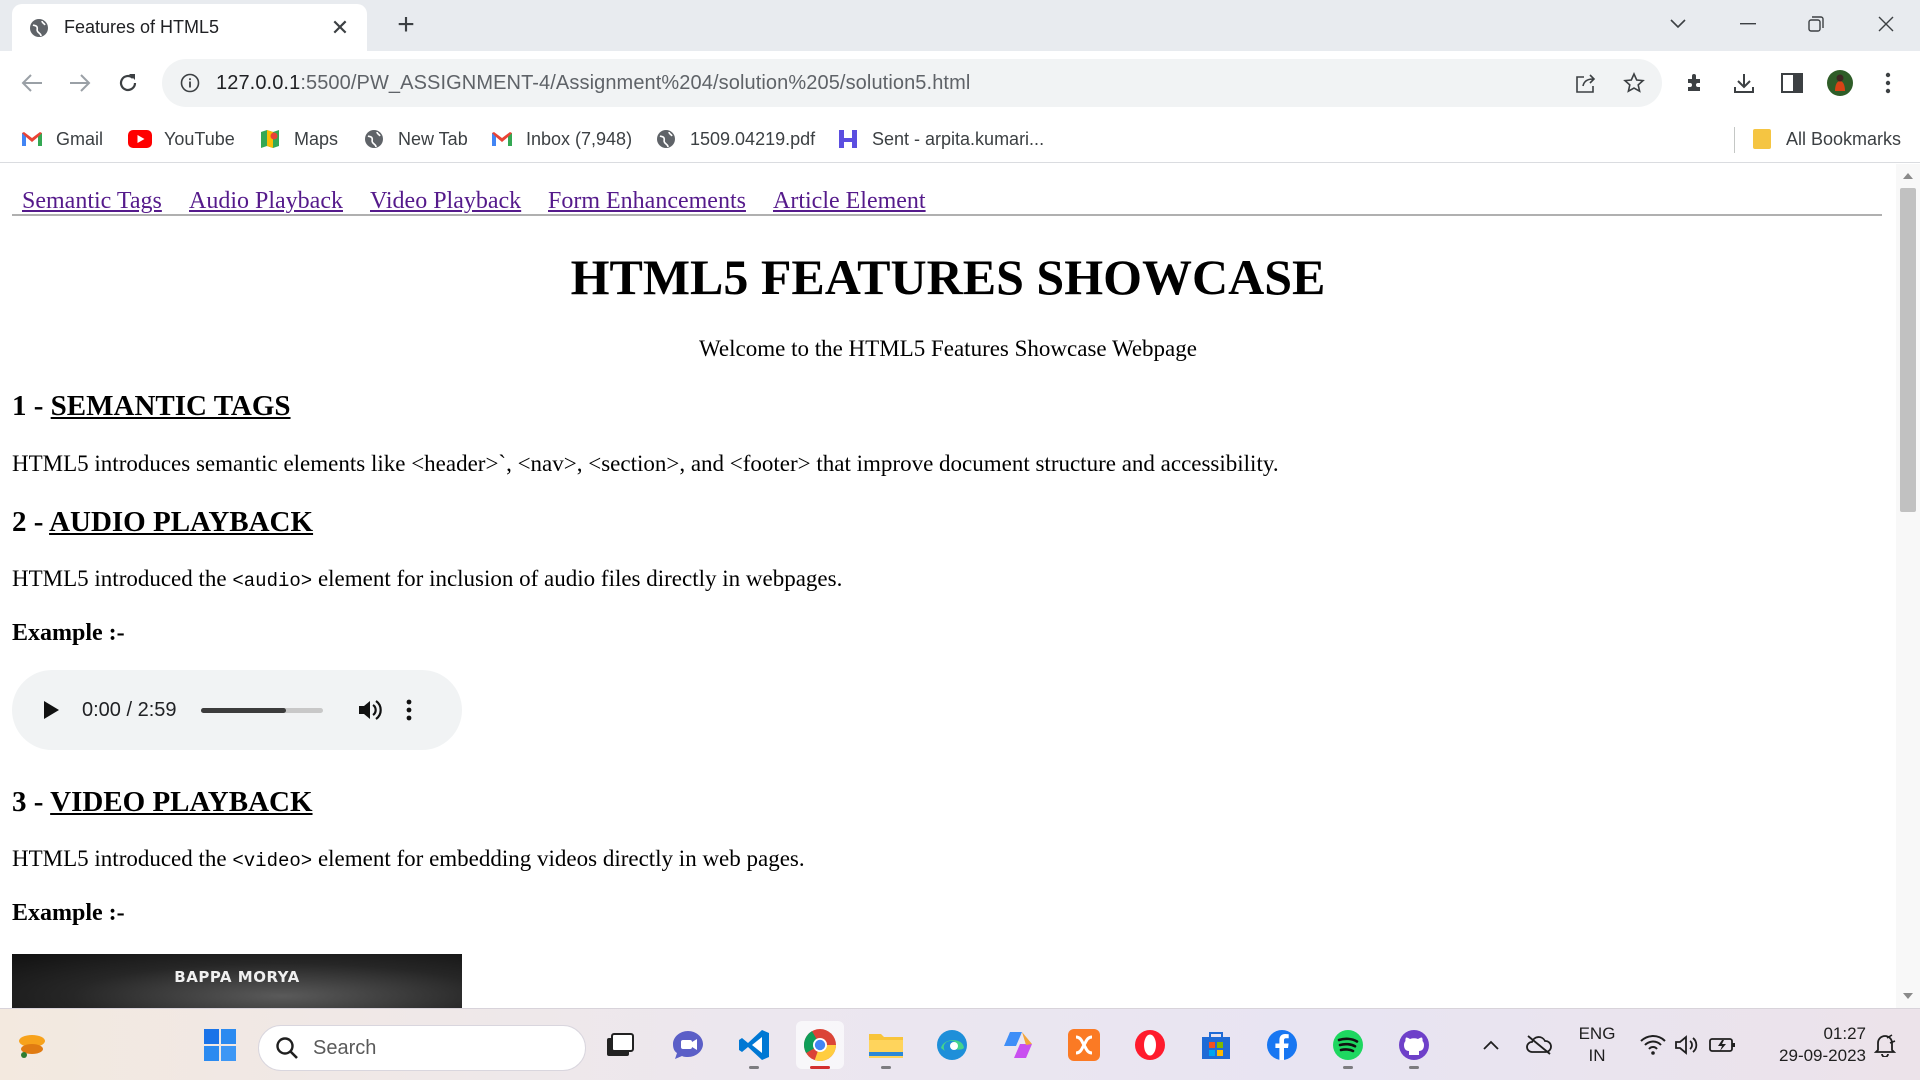  Describe the element at coordinates (298, 139) in the screenshot. I see `bookmark-maps: Maps` at that location.